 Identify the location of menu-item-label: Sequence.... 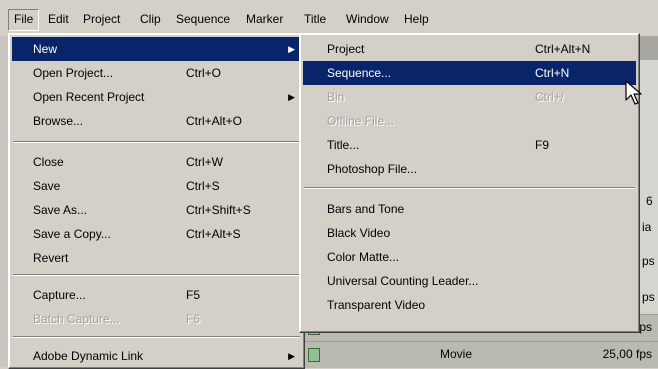
(359, 73).